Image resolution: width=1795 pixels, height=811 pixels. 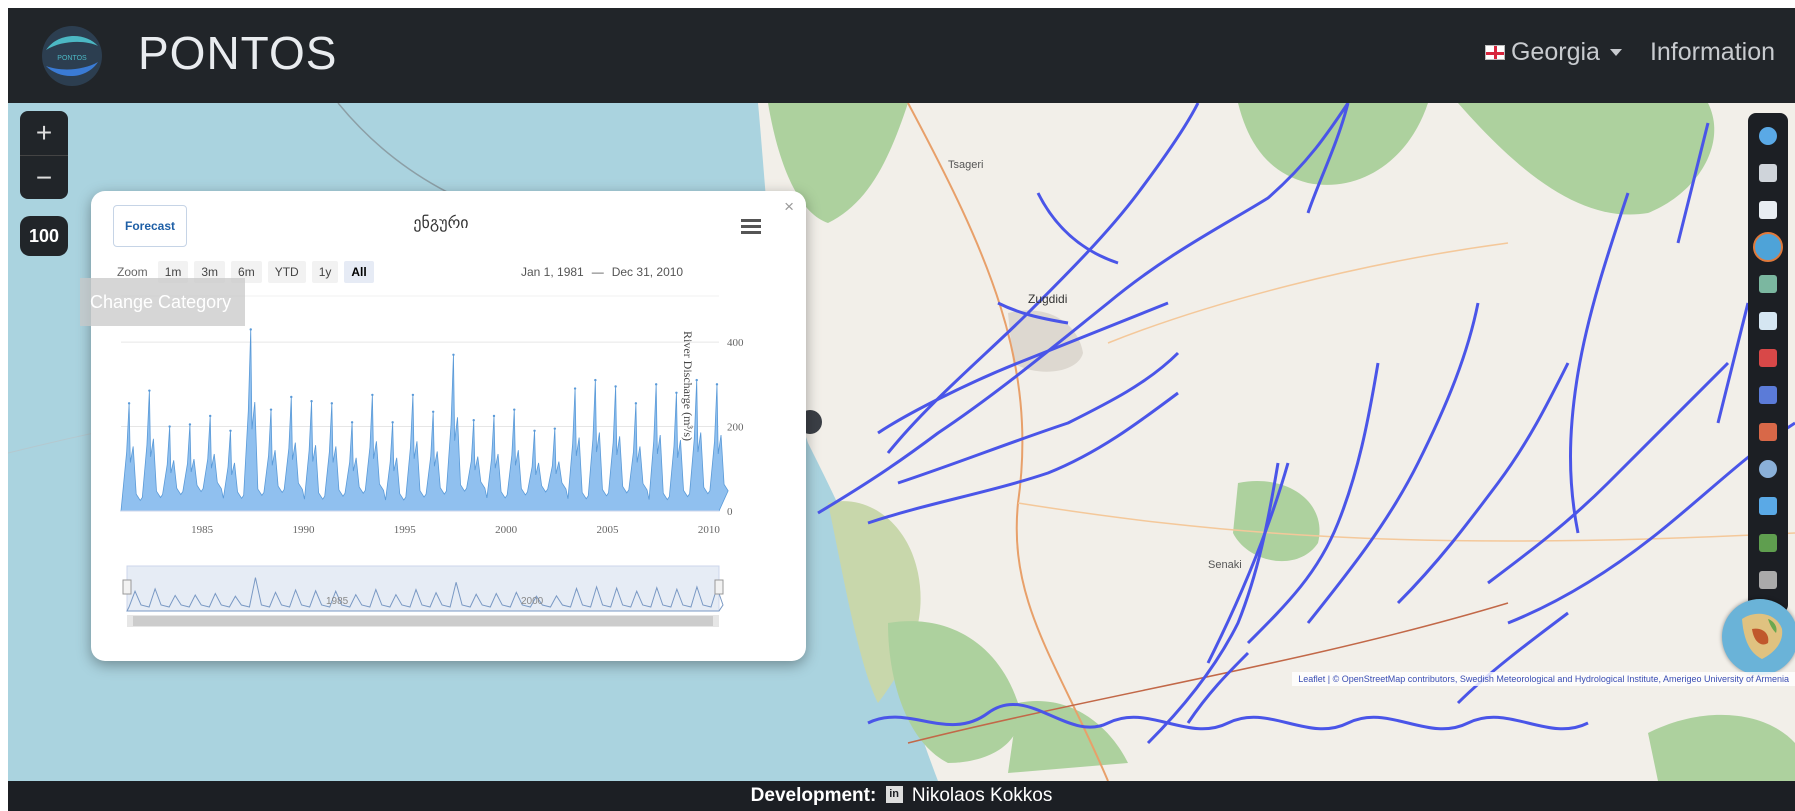 What do you see at coordinates (1768, 432) in the screenshot?
I see `drought-icon` at bounding box center [1768, 432].